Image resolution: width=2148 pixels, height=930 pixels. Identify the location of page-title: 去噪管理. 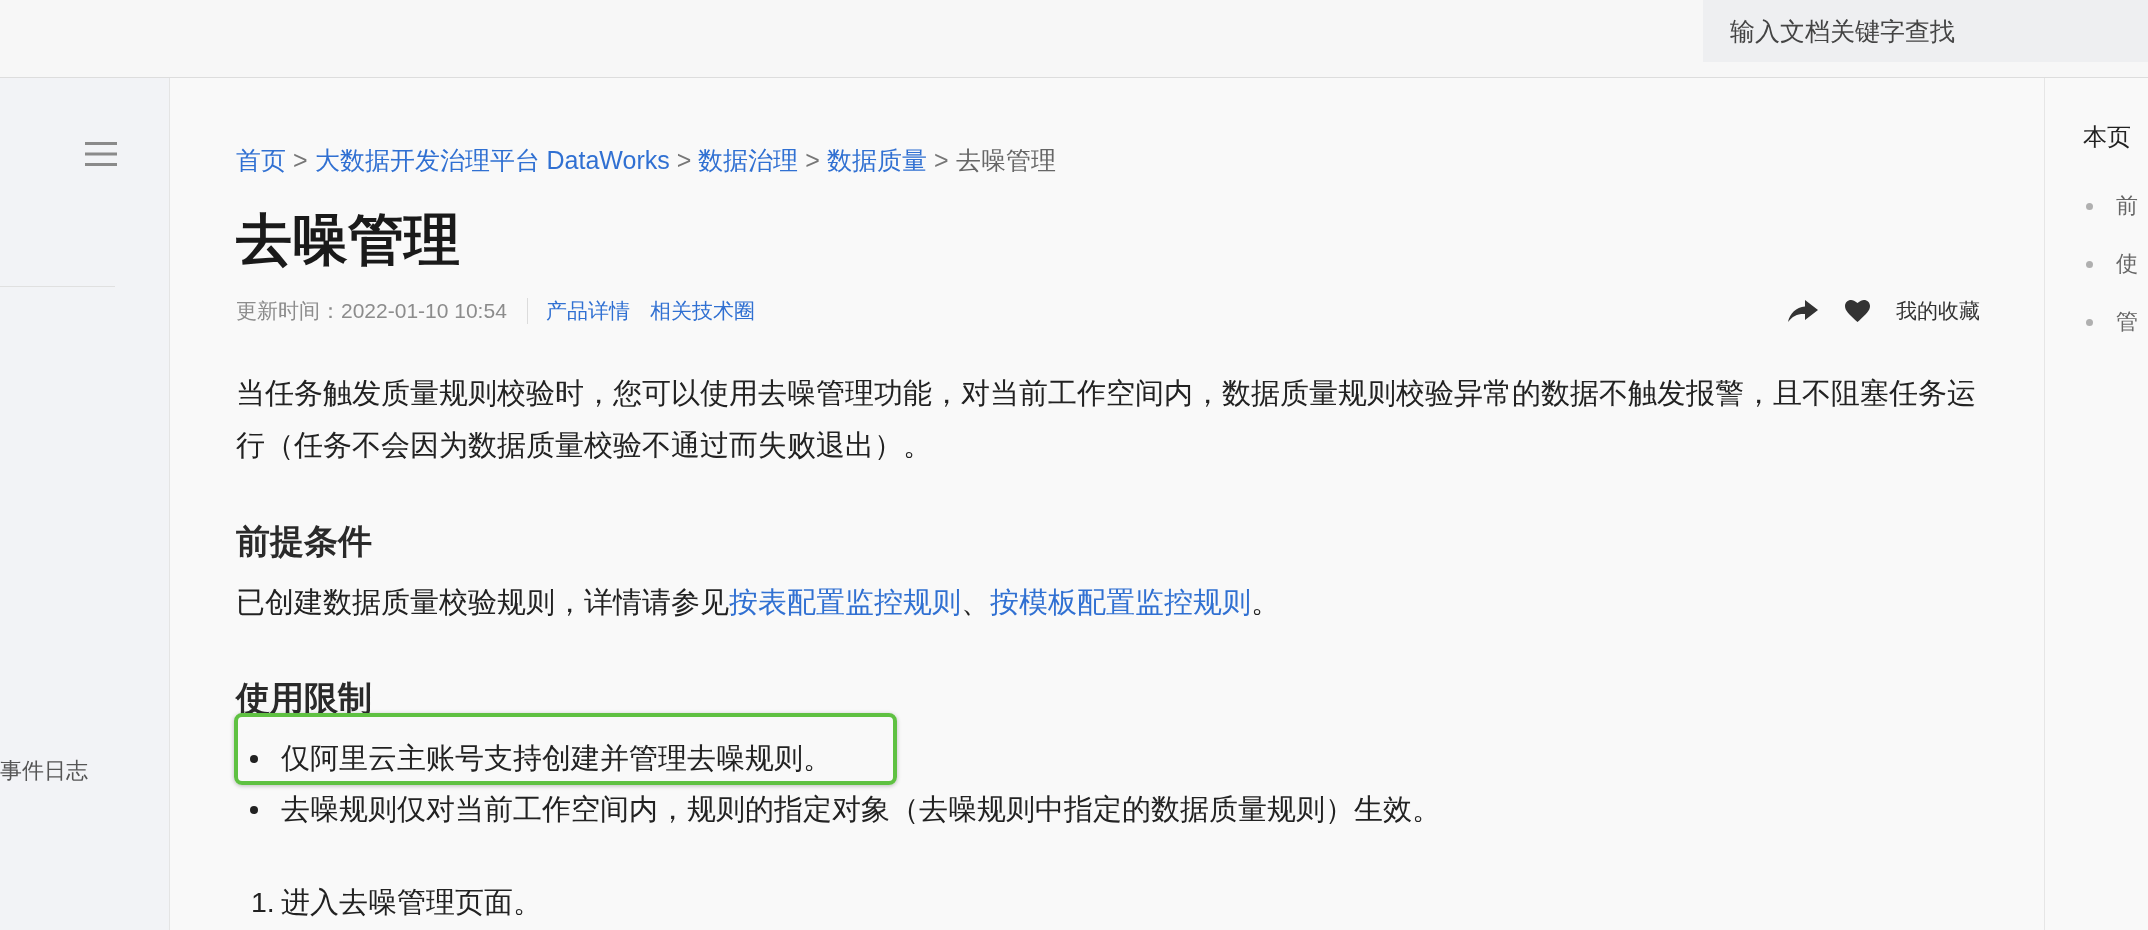
(348, 240).